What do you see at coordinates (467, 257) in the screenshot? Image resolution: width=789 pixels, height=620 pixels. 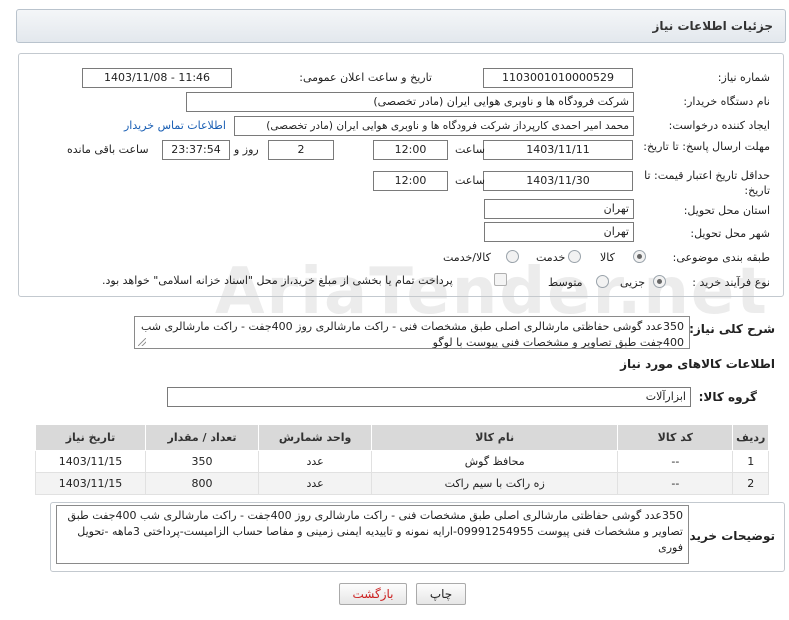 I see `category-both-label: کالا/خدمت` at bounding box center [467, 257].